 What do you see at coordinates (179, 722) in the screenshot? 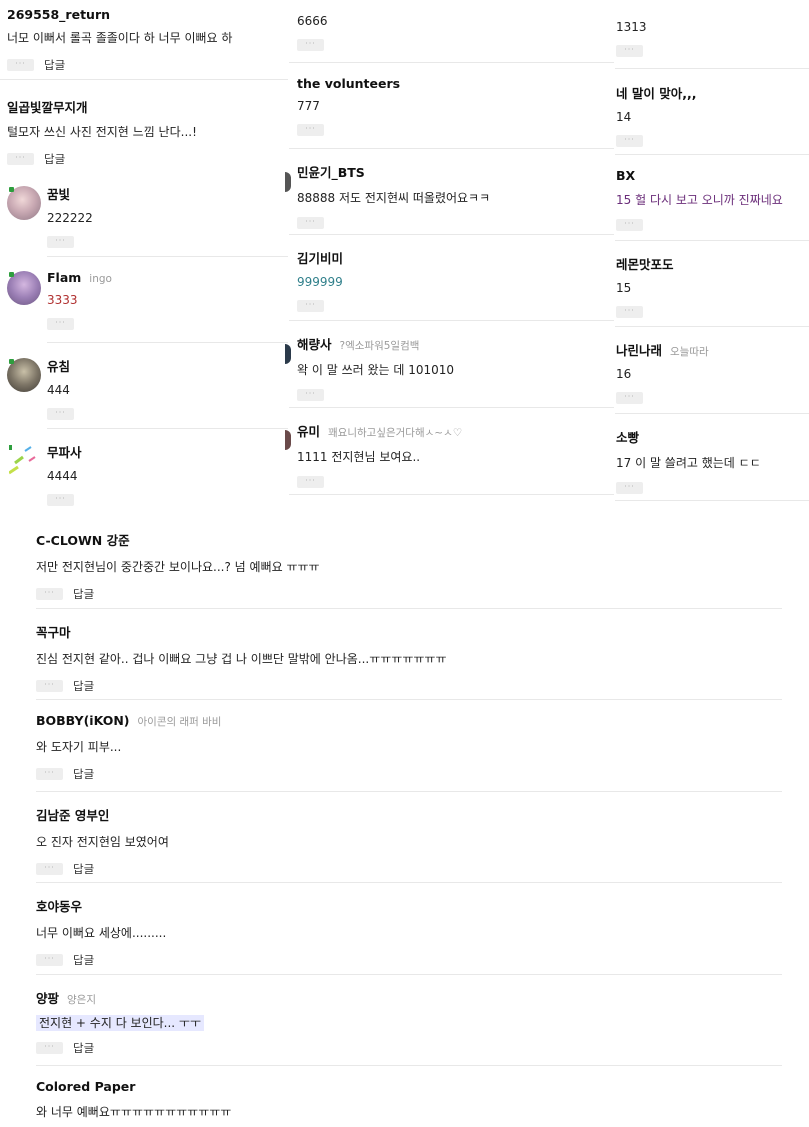
I see `comment-subtitle: 아이콘의 래퍼 바비` at bounding box center [179, 722].